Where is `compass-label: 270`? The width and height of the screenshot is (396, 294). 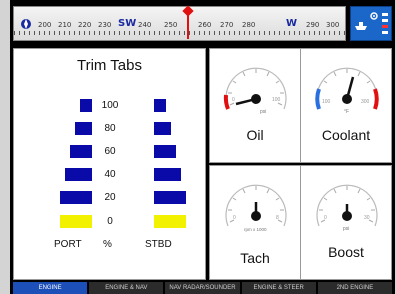
compass-label: 270 is located at coordinates (227, 25).